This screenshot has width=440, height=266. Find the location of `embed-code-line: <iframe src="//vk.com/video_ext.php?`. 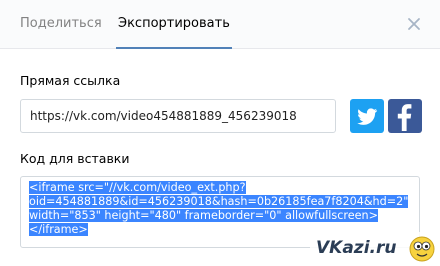

embed-code-line: <iframe src="//vk.com/video_ext.php? is located at coordinates (137, 187).